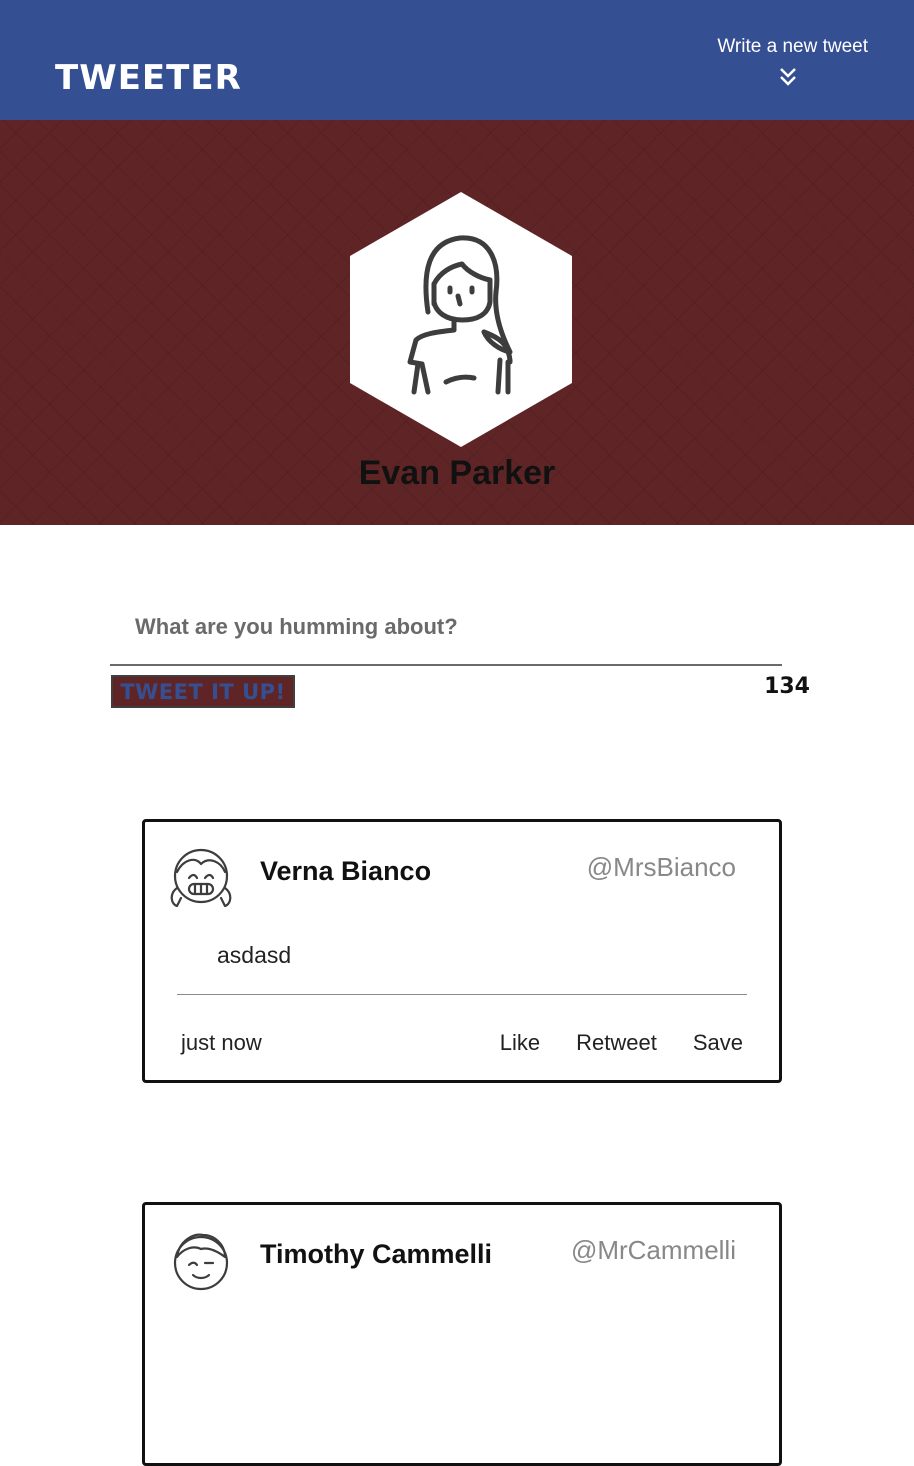  I want to click on tweet-text-input, so click(446, 628).